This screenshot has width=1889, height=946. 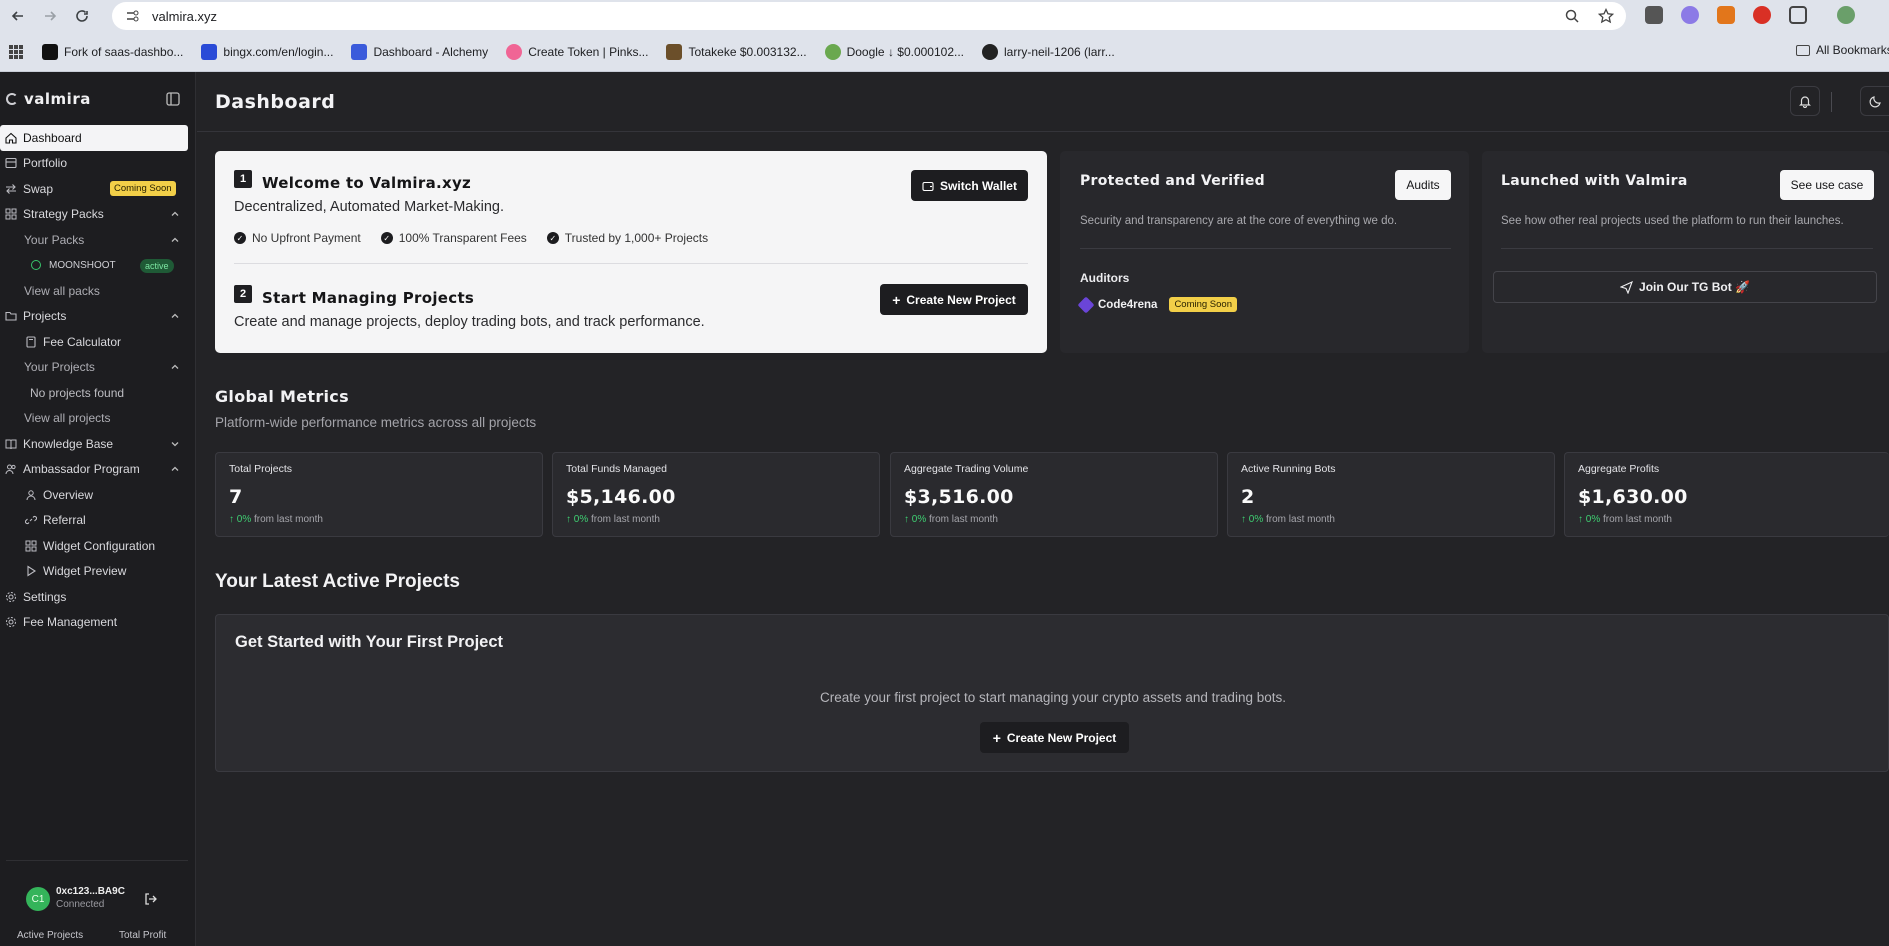 What do you see at coordinates (1803, 50) in the screenshot?
I see `folder-icon` at bounding box center [1803, 50].